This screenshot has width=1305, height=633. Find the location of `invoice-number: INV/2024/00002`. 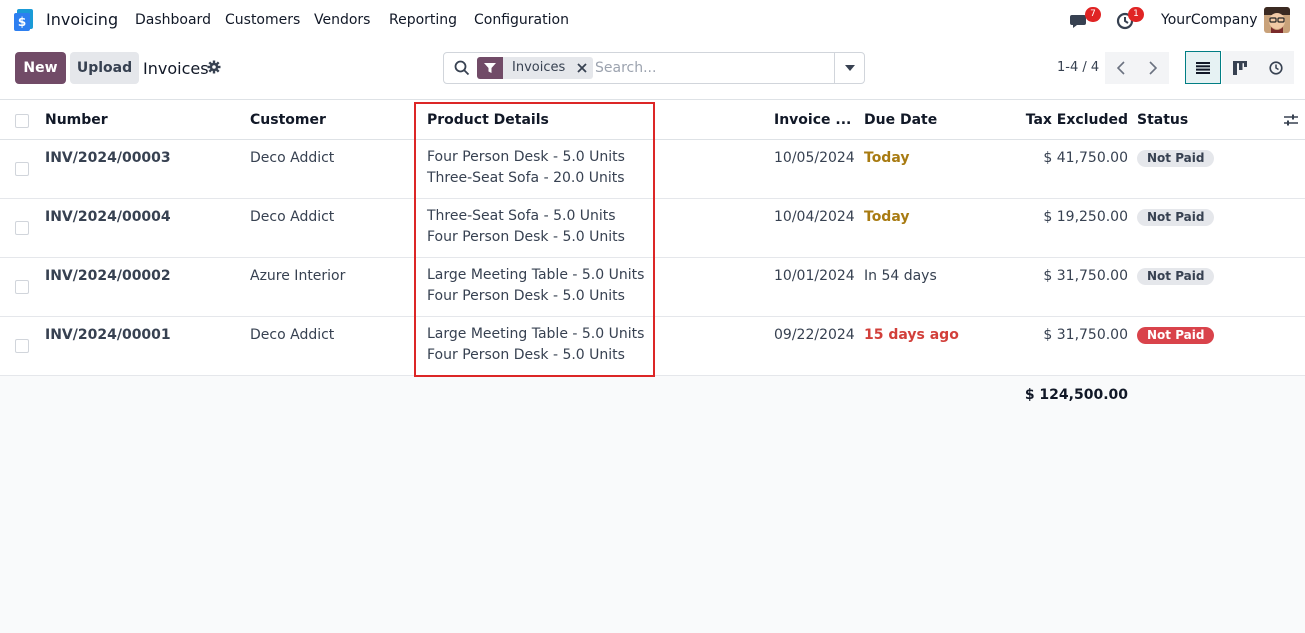

invoice-number: INV/2024/00002 is located at coordinates (108, 276).